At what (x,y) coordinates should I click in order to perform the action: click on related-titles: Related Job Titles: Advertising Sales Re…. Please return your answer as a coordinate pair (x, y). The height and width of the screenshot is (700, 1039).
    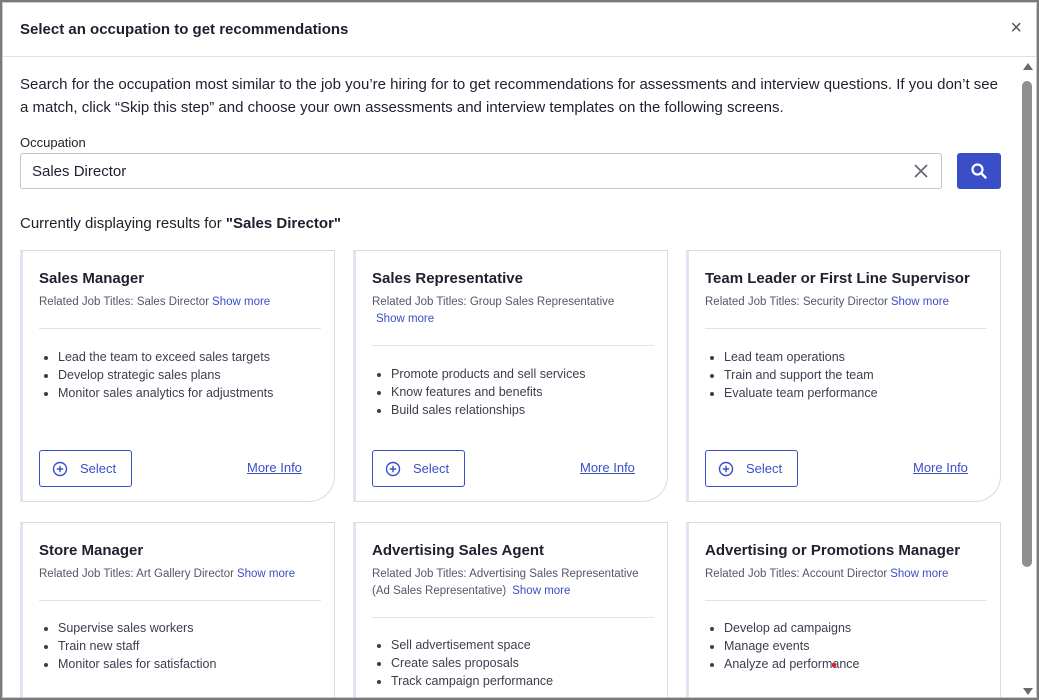
    Looking at the image, I should click on (509, 583).